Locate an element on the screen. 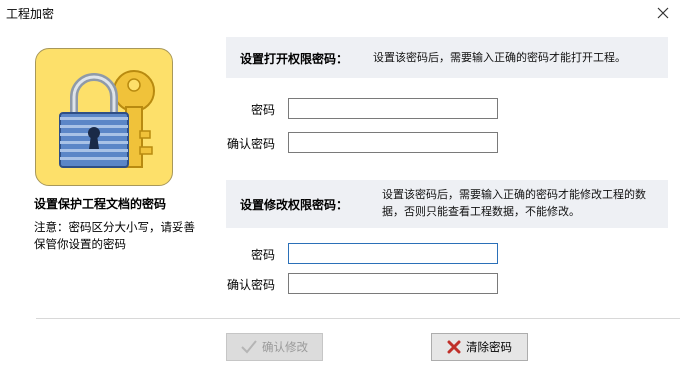  confirm-modify-label: 确认修改 is located at coordinates (285, 347).